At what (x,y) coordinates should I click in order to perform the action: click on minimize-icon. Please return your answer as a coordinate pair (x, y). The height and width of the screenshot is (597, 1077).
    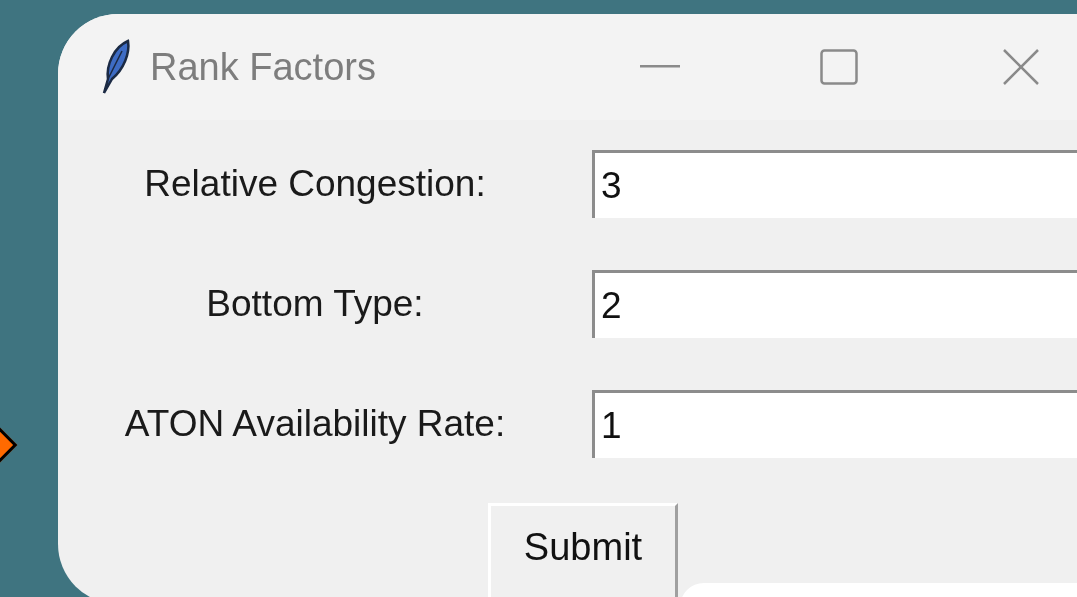
    Looking at the image, I should click on (660, 67).